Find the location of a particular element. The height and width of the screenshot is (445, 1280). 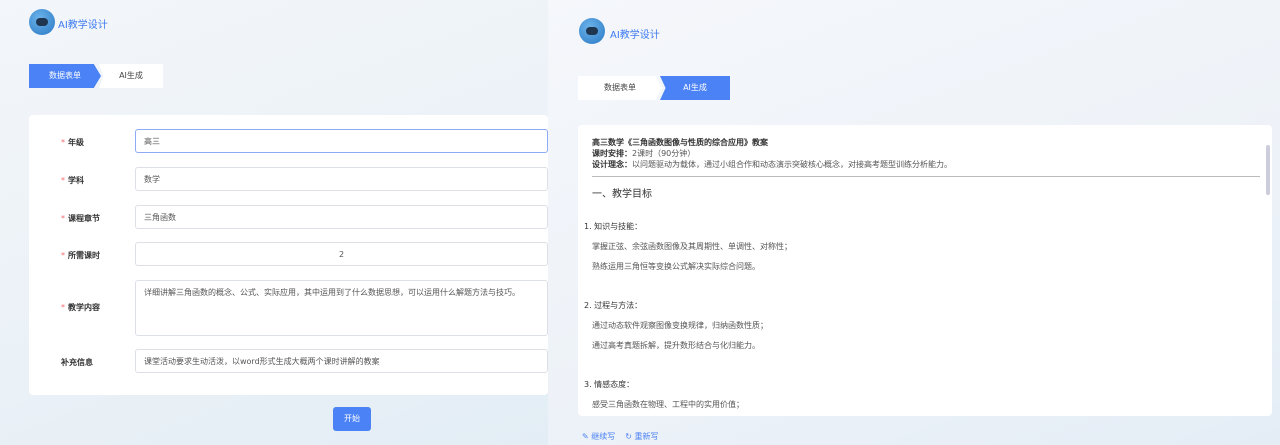

field-label: * 所需课时 is located at coordinates (80, 255).